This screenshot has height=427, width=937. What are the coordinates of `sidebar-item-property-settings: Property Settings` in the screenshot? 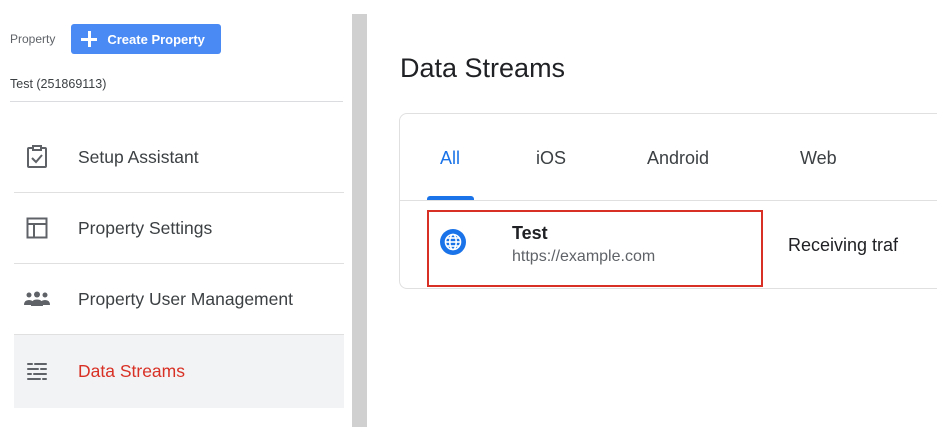 It's located at (179, 228).